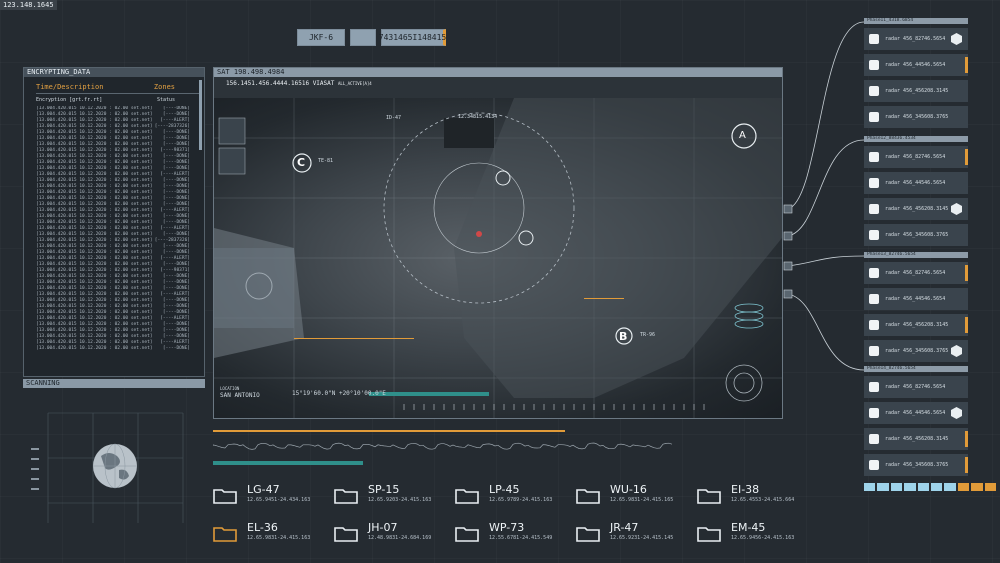 Image resolution: width=1000 pixels, height=563 pixels. I want to click on folder-coord: 12.65.9456-24.415.163, so click(763, 538).